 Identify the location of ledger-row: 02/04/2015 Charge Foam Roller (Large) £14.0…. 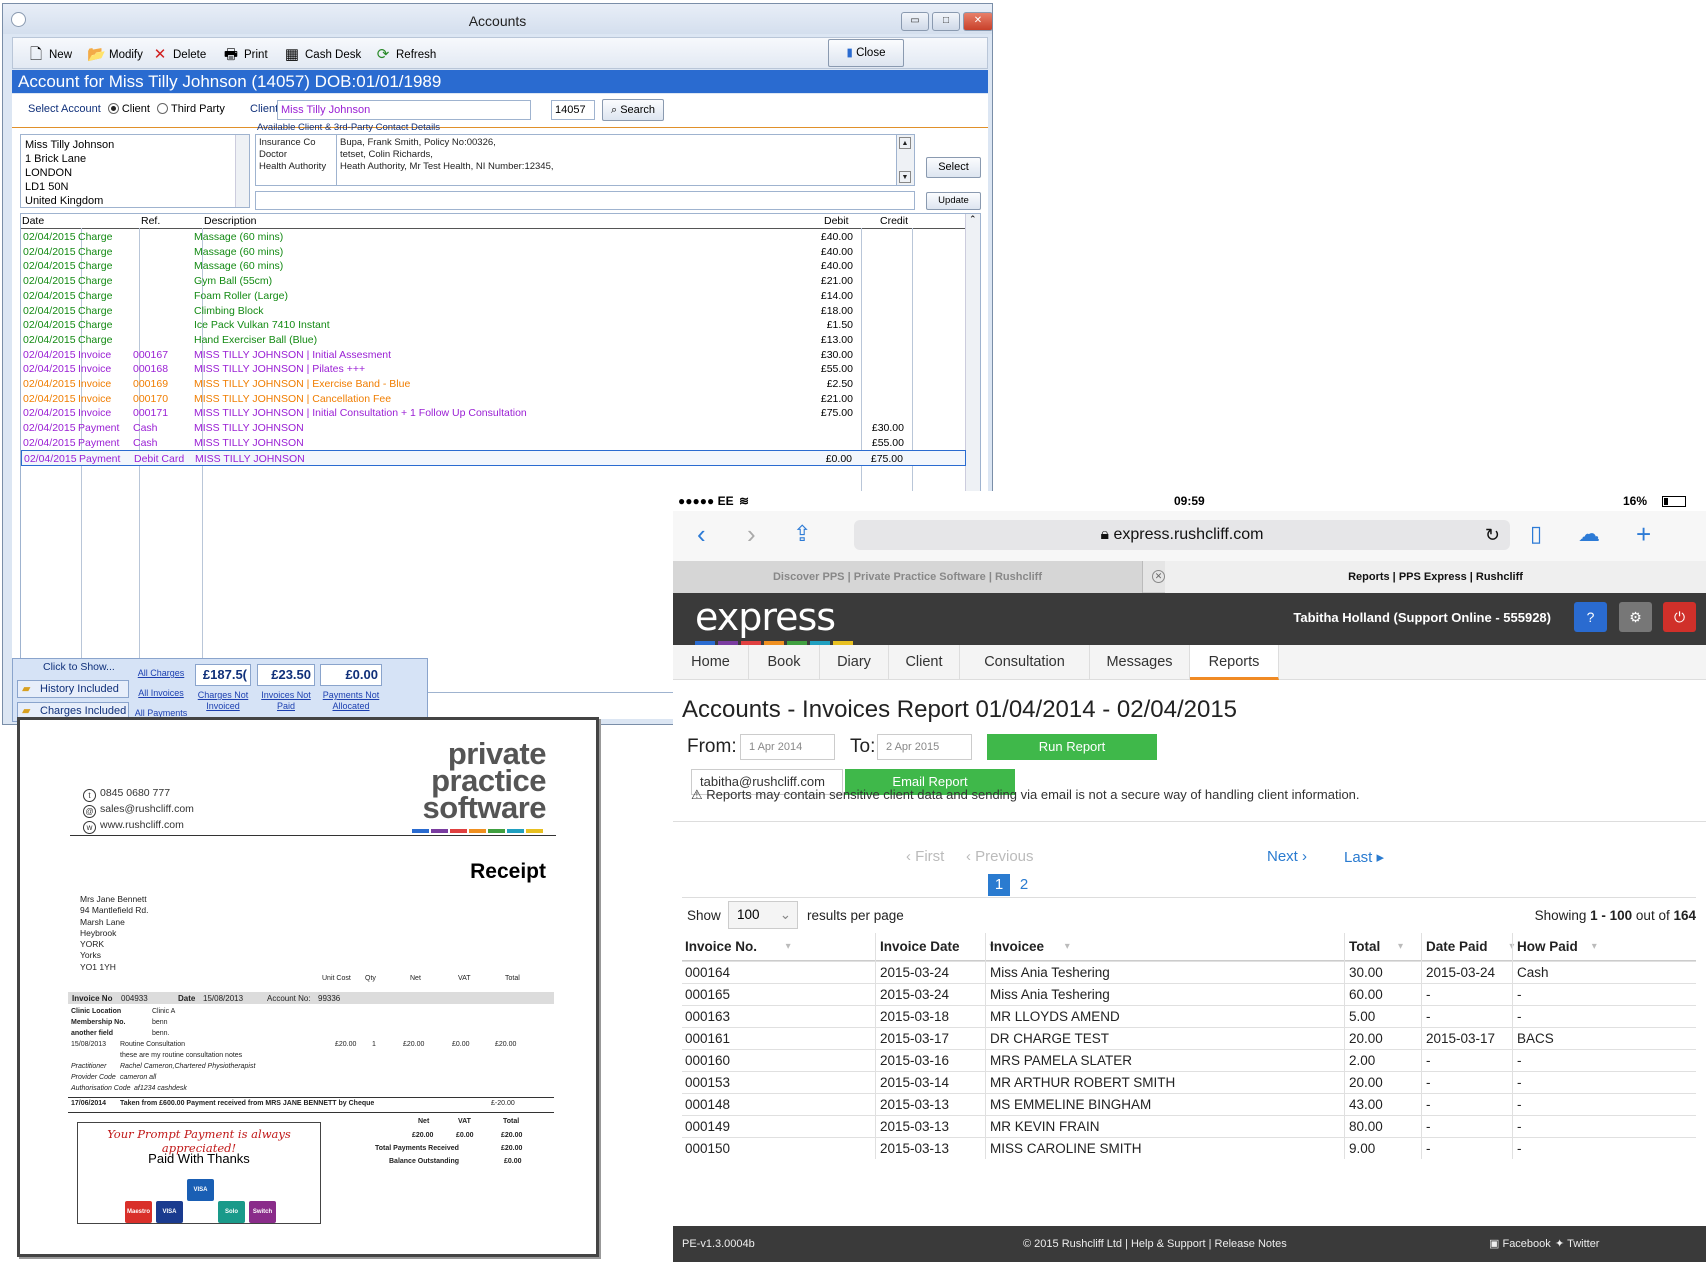
(493, 296).